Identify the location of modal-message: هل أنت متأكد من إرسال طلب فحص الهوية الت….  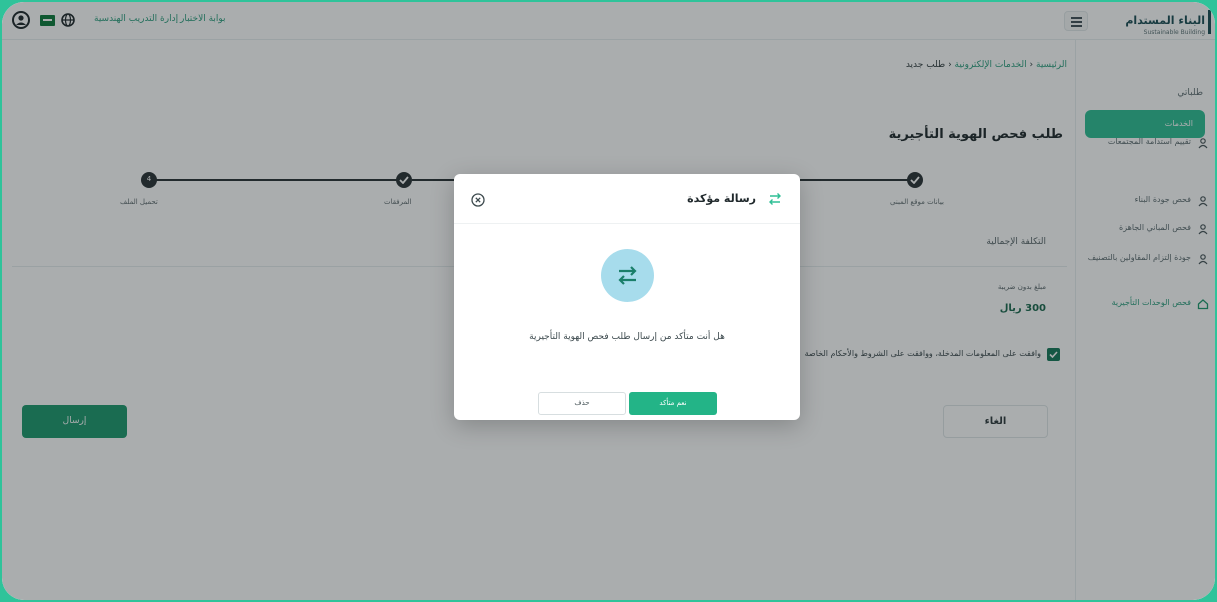
(627, 337).